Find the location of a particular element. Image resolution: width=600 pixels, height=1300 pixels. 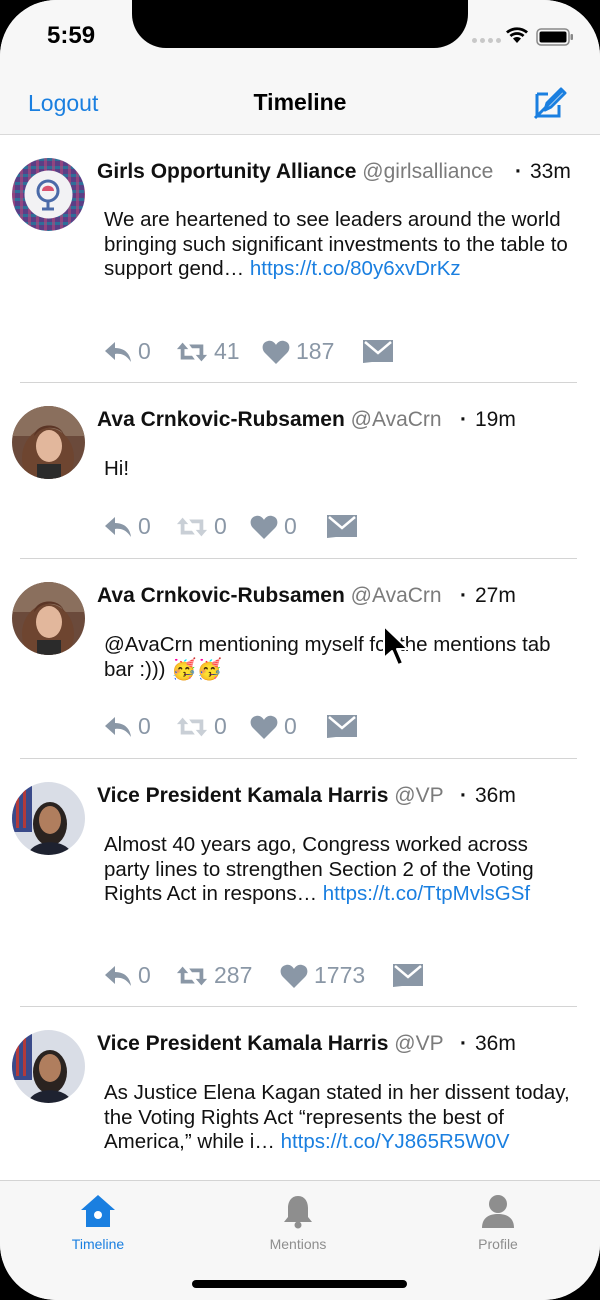

status-bar: 5:59 is located at coordinates (300, 36).